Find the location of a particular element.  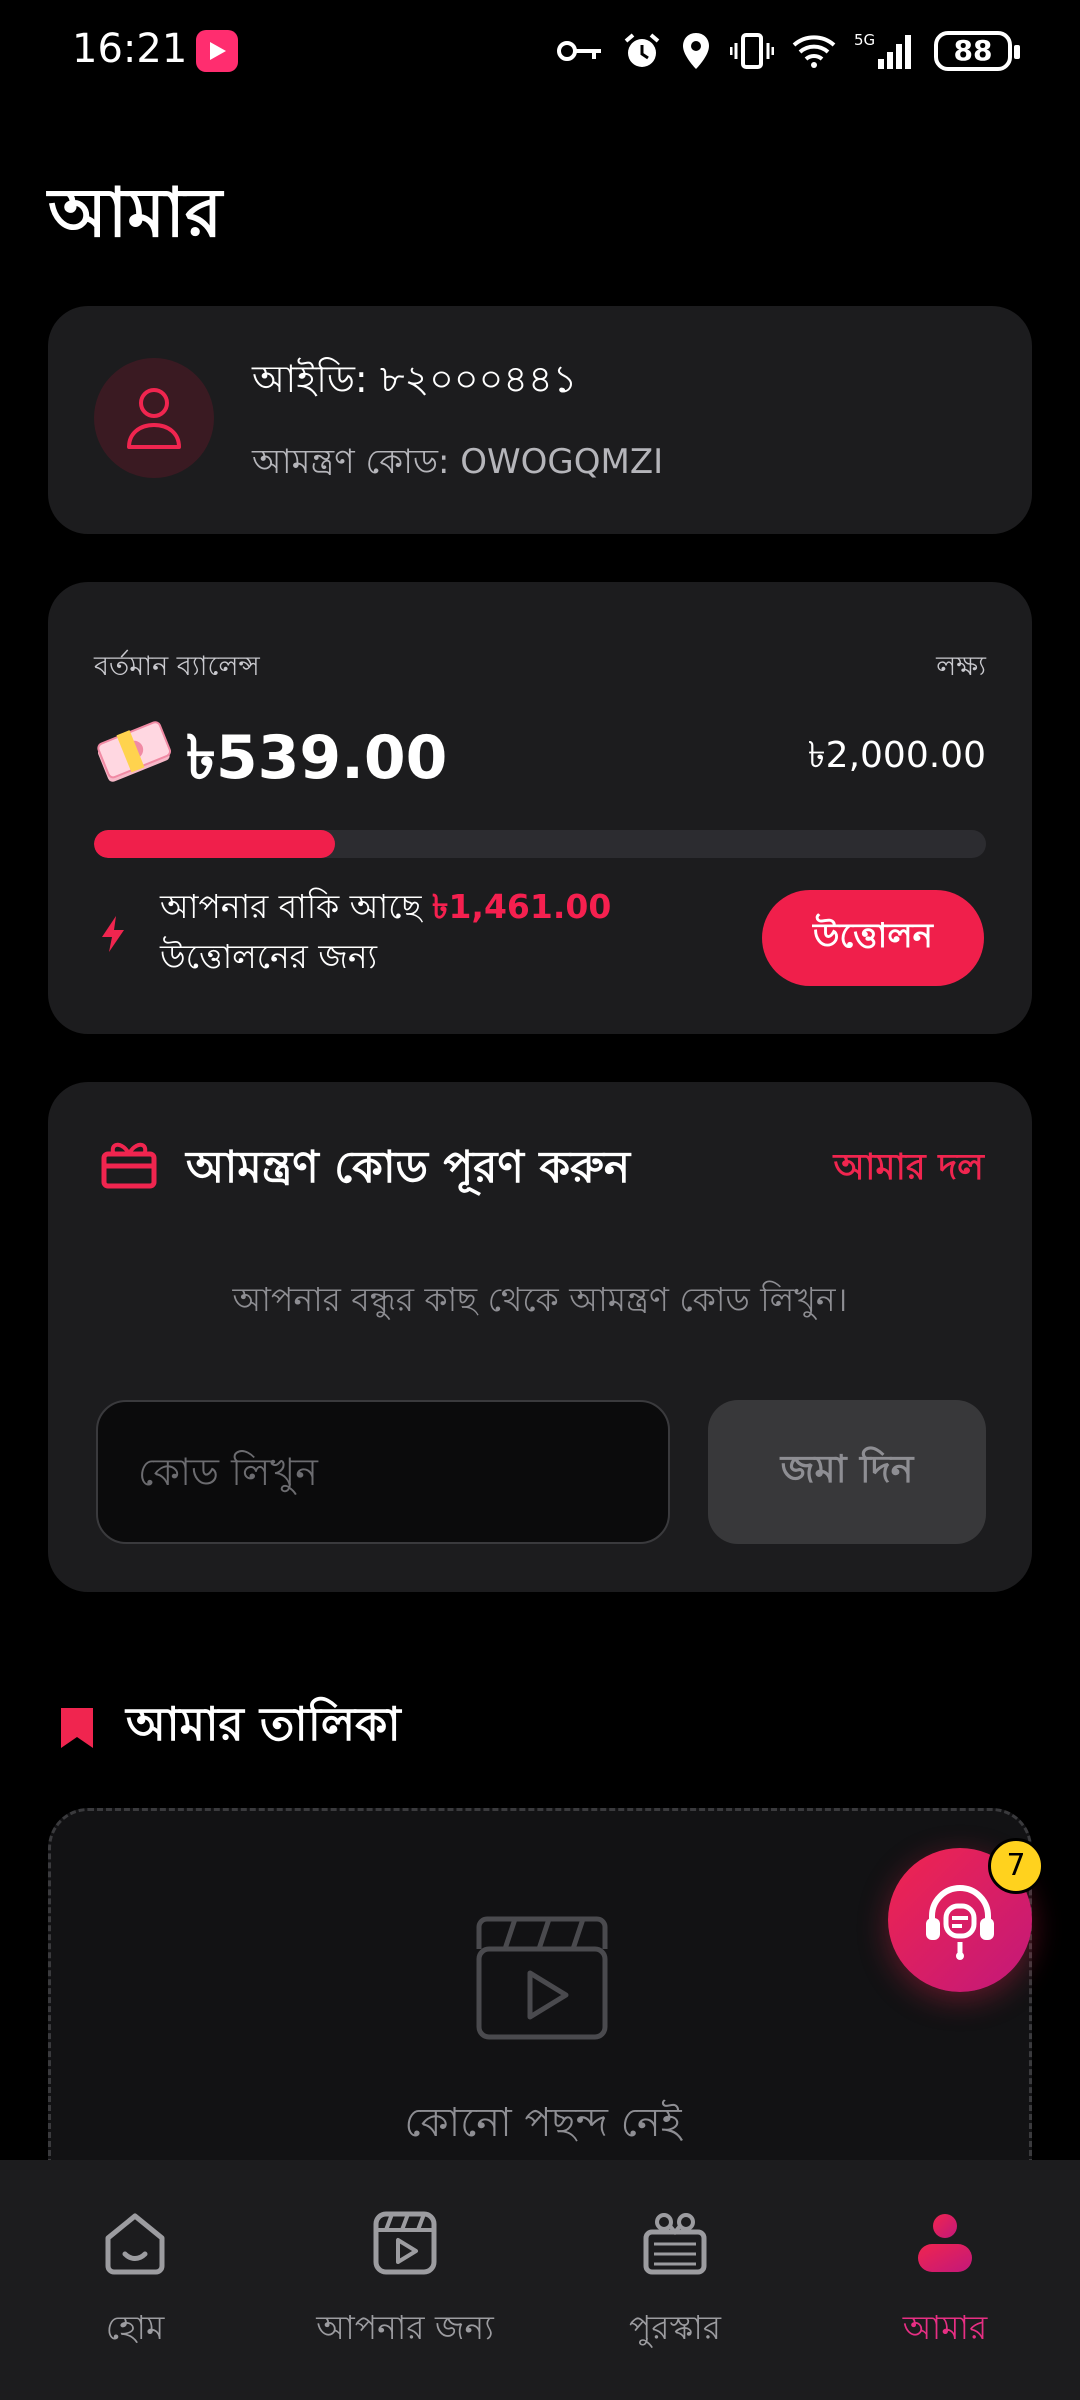

nav-item-home: হোম is located at coordinates (135, 2280).